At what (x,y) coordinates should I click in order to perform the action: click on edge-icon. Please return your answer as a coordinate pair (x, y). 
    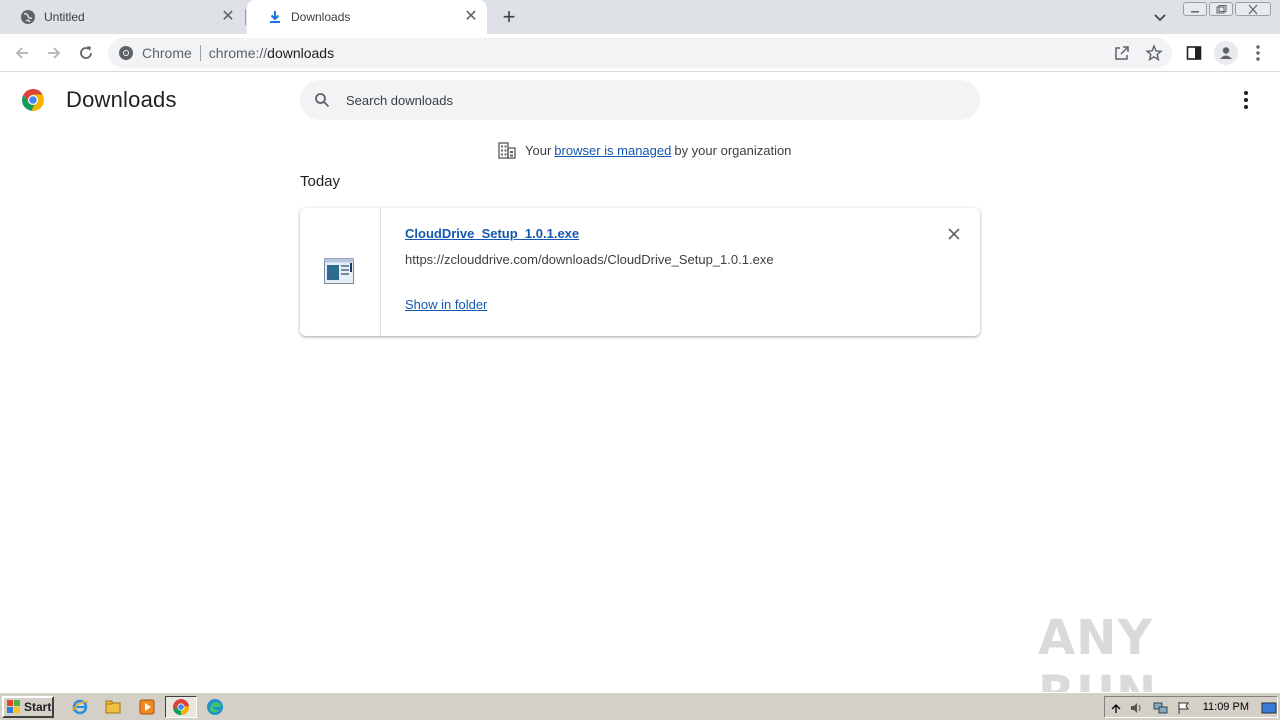
    Looking at the image, I should click on (215, 707).